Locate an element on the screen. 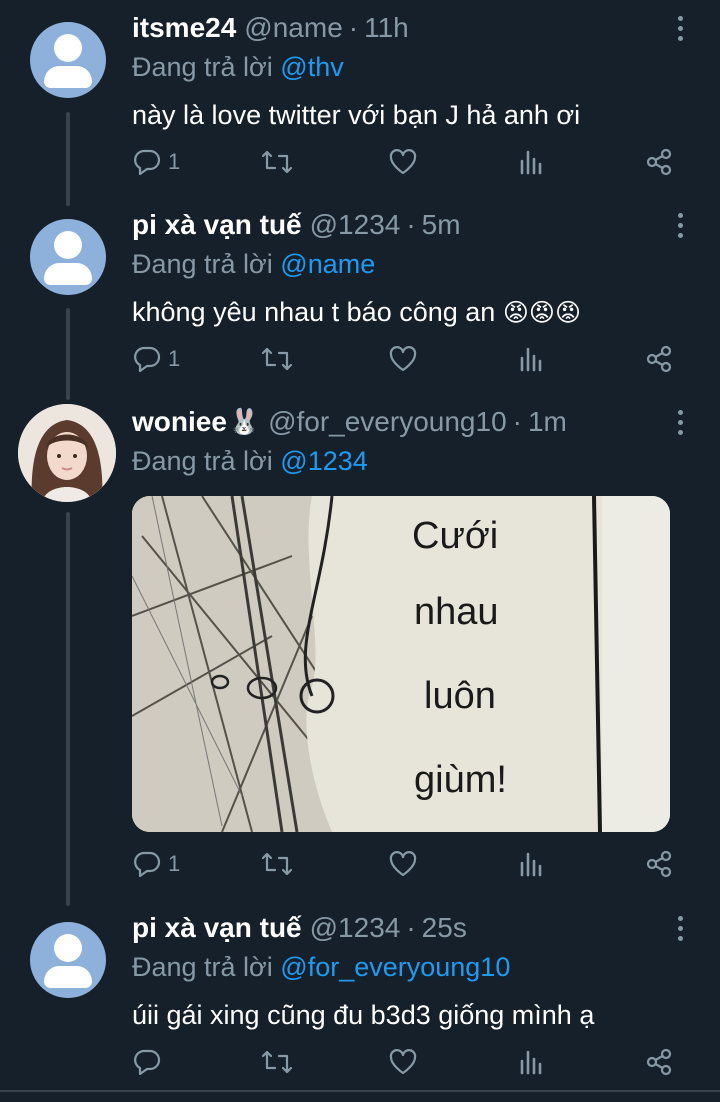 This screenshot has height=1102, width=720. tweet-text: không yêu nhau t báo công an 😡😡😡 is located at coordinates (356, 312).